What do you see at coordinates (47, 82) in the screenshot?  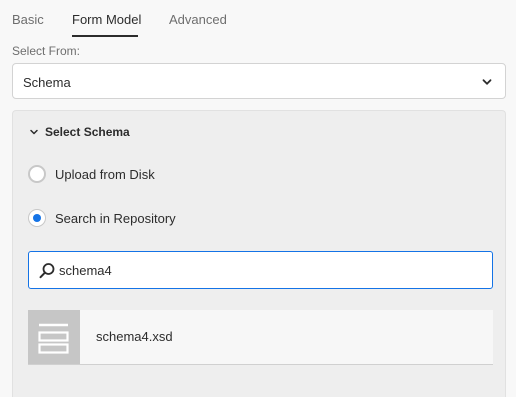 I see `select-from-value: Schema` at bounding box center [47, 82].